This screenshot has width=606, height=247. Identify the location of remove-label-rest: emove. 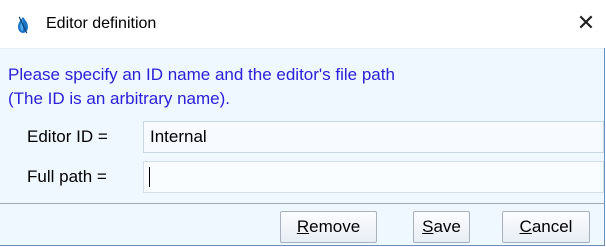
(335, 226).